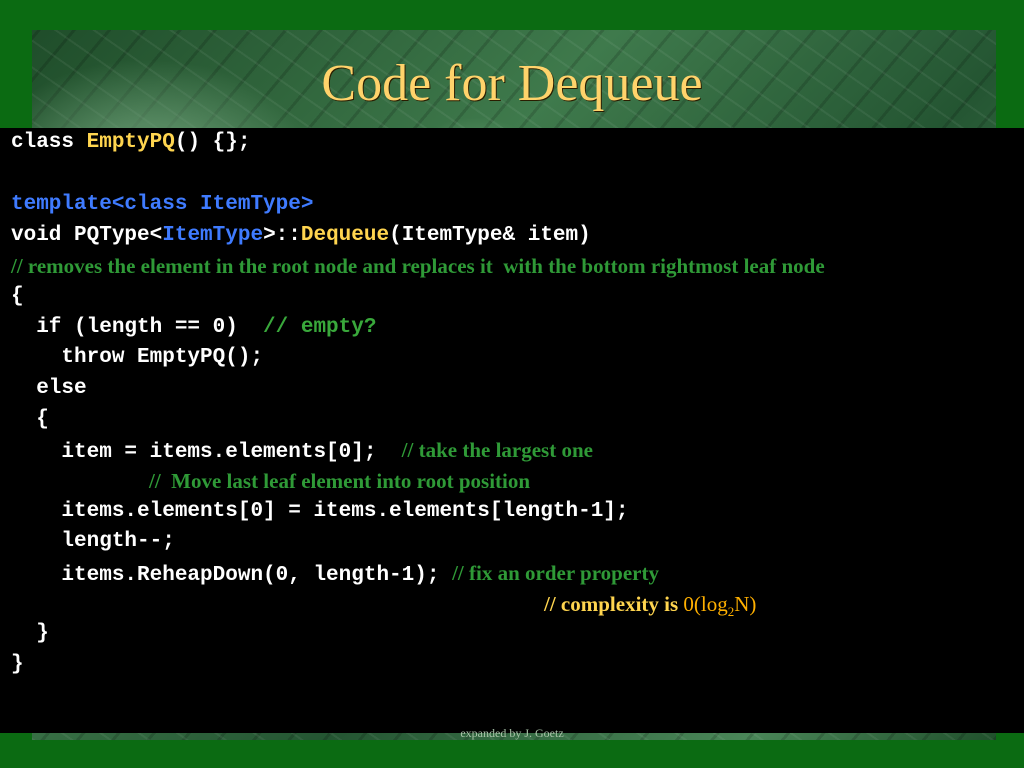 The width and height of the screenshot is (1024, 768). Describe the element at coordinates (555, 573) in the screenshot. I see `comment-order: // fix an order property` at that location.